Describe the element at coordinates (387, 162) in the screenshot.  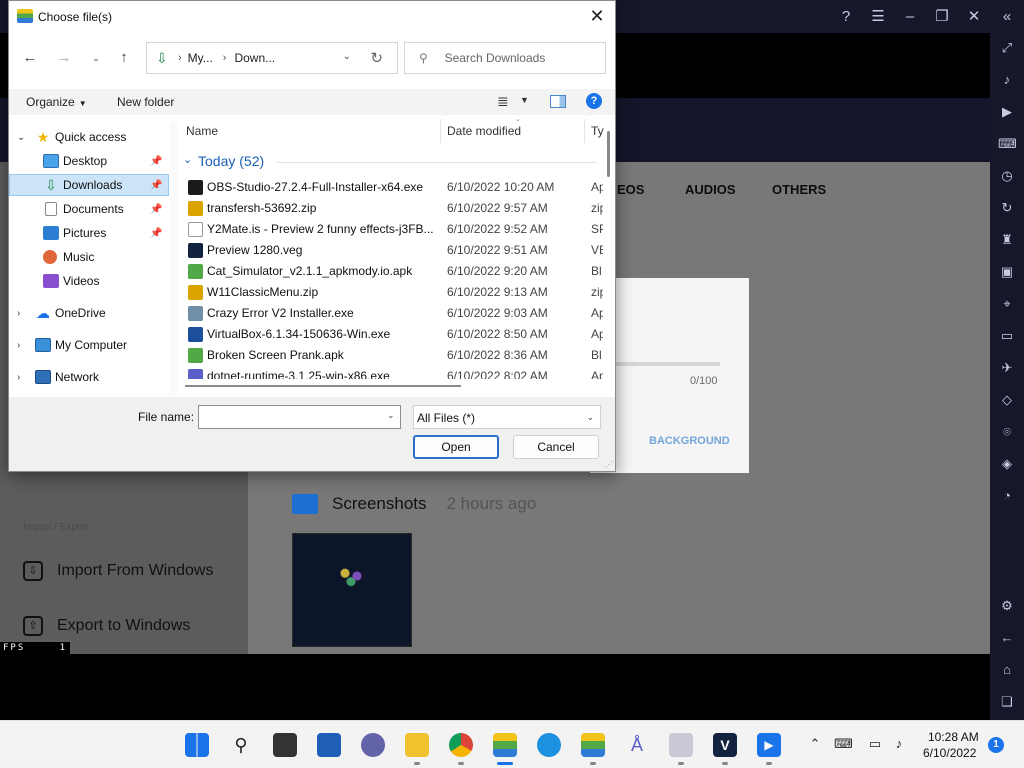
I see `group-header: ⌄ Today (52)` at that location.